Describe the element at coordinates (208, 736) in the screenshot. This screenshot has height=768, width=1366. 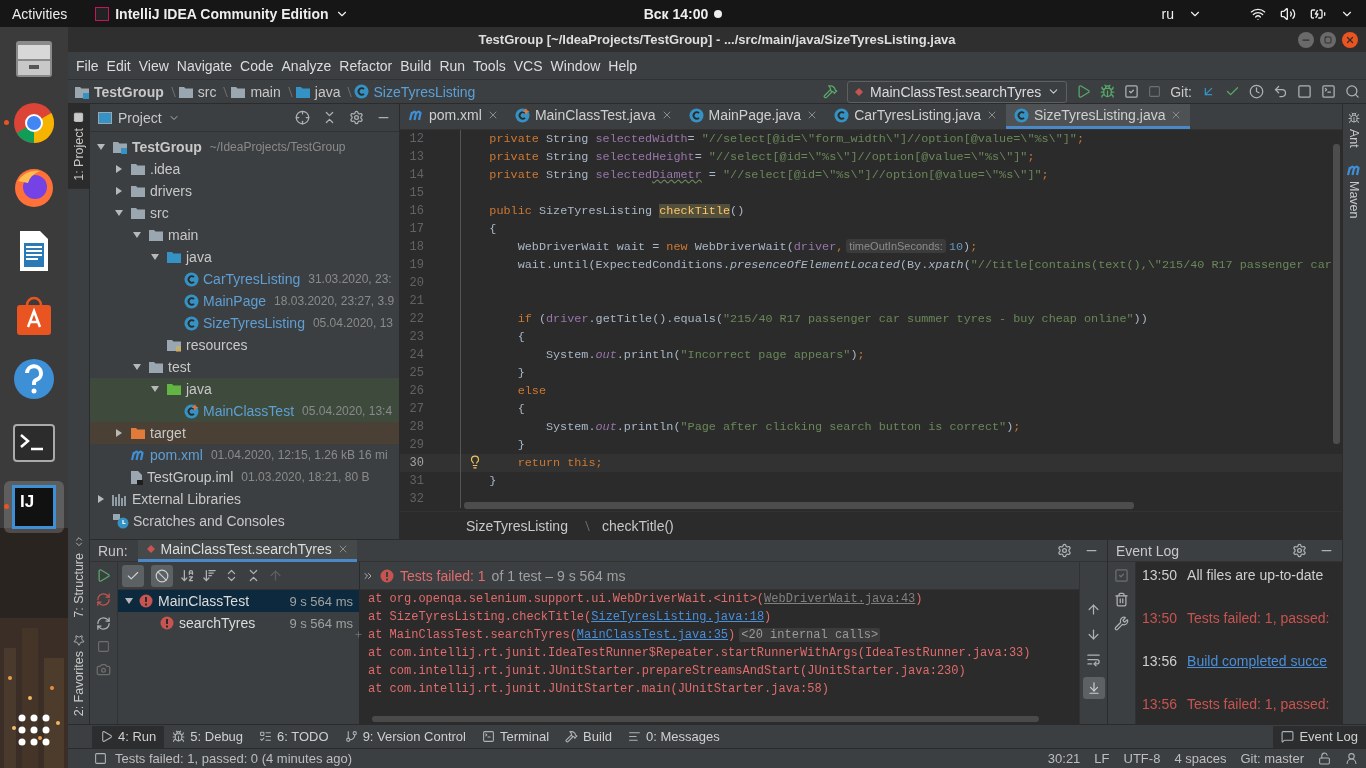
I see `tool-window-button: 5: Debug` at that location.